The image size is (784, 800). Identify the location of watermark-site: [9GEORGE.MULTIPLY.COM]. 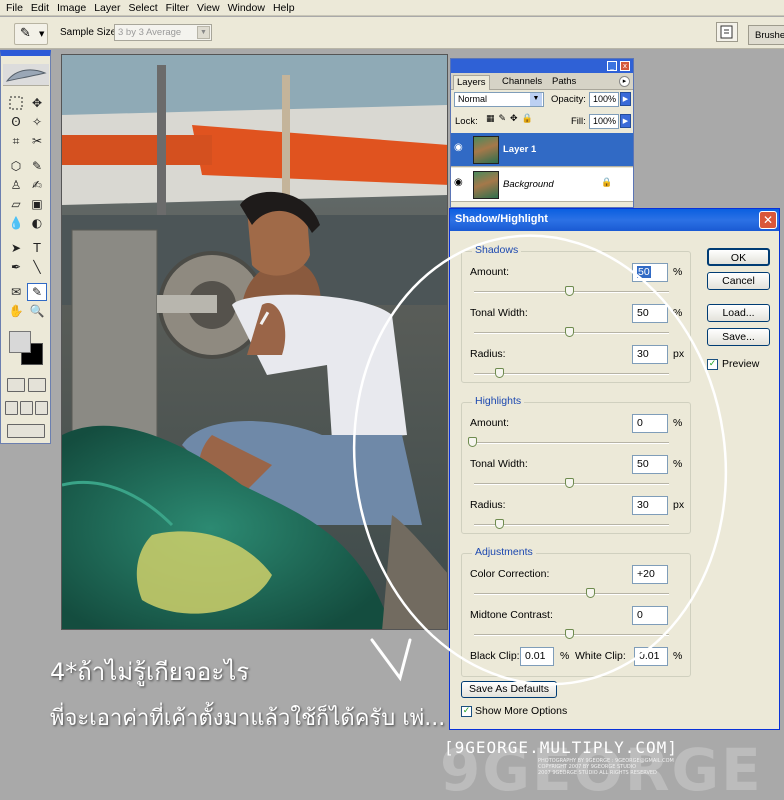
(561, 747).